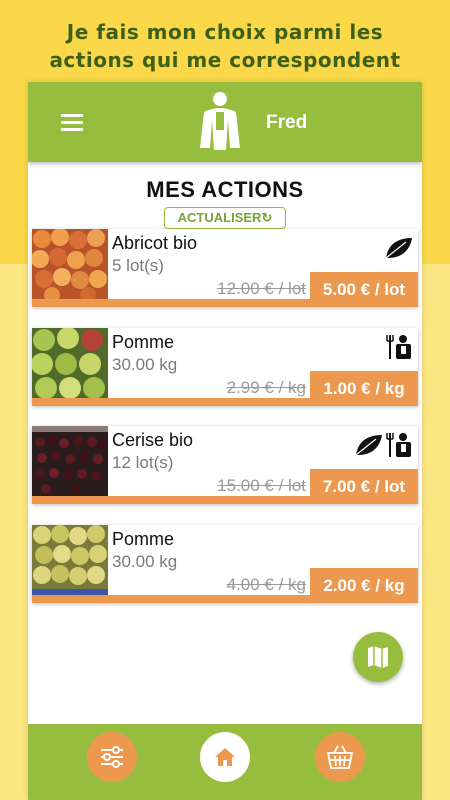 This screenshot has width=450, height=800. What do you see at coordinates (266, 387) in the screenshot?
I see `old-price: 2.99 € / kg` at bounding box center [266, 387].